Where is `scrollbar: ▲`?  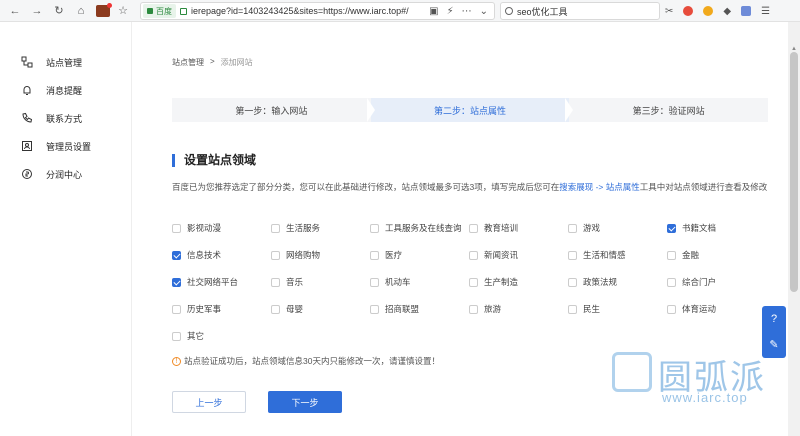 scrollbar: ▲ is located at coordinates (794, 229).